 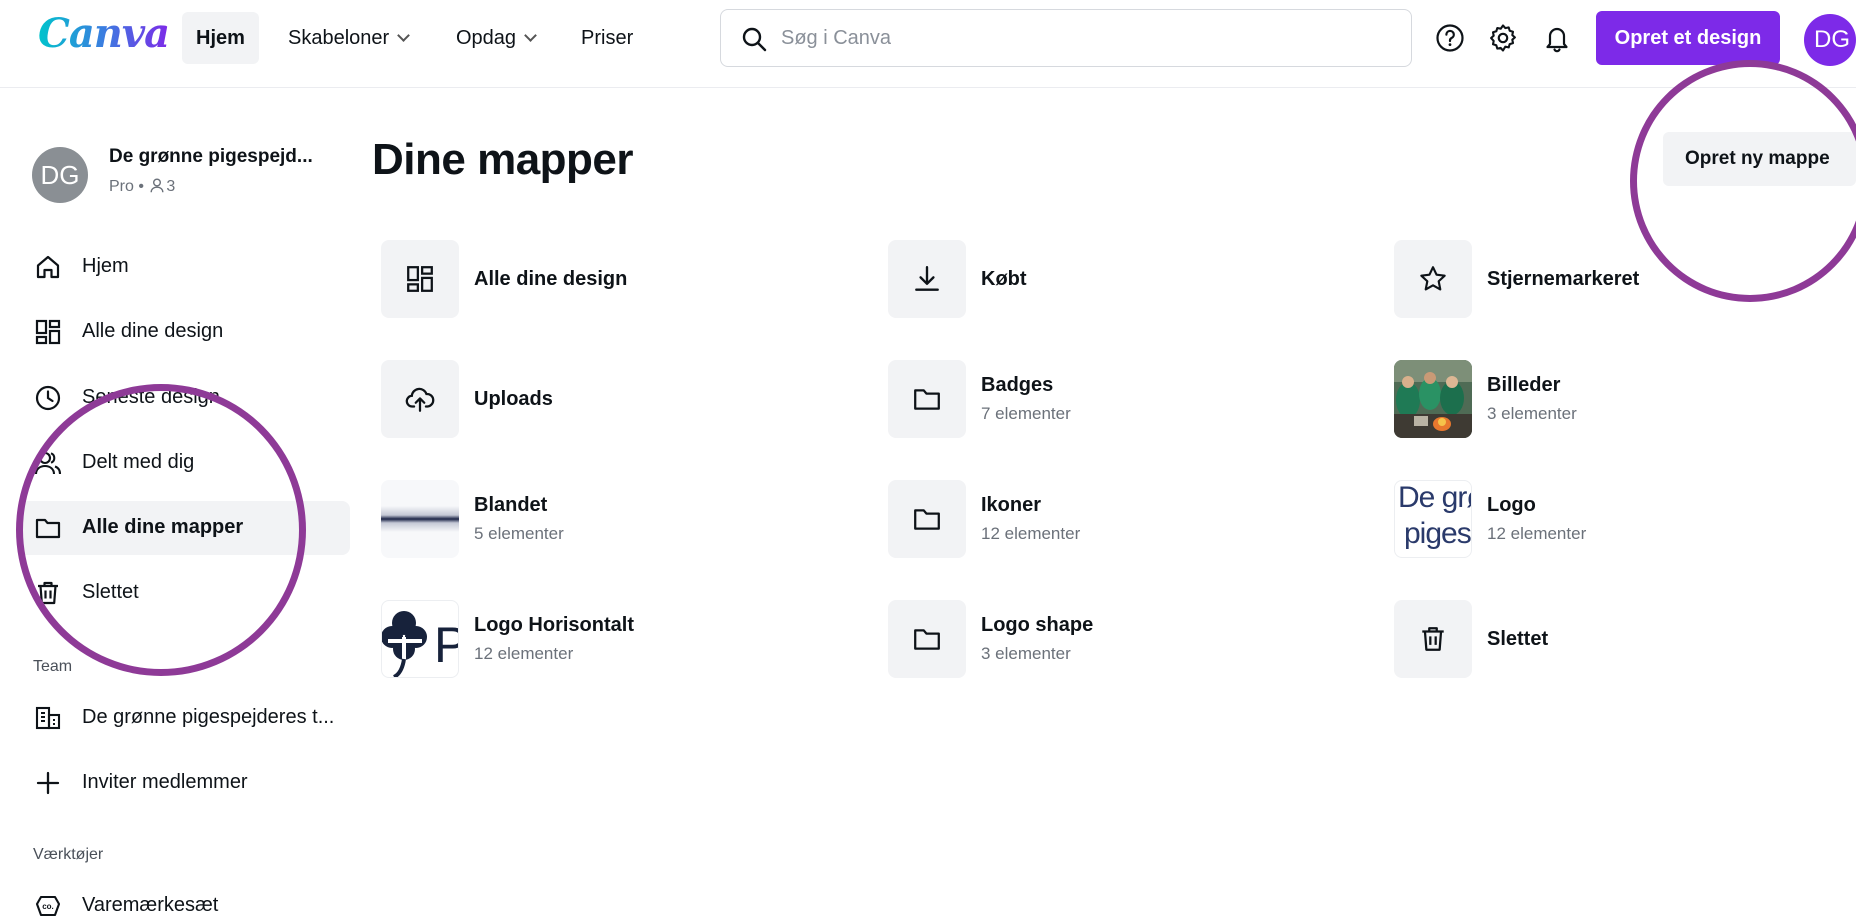 I want to click on account-plan: Pro, so click(x=121, y=186).